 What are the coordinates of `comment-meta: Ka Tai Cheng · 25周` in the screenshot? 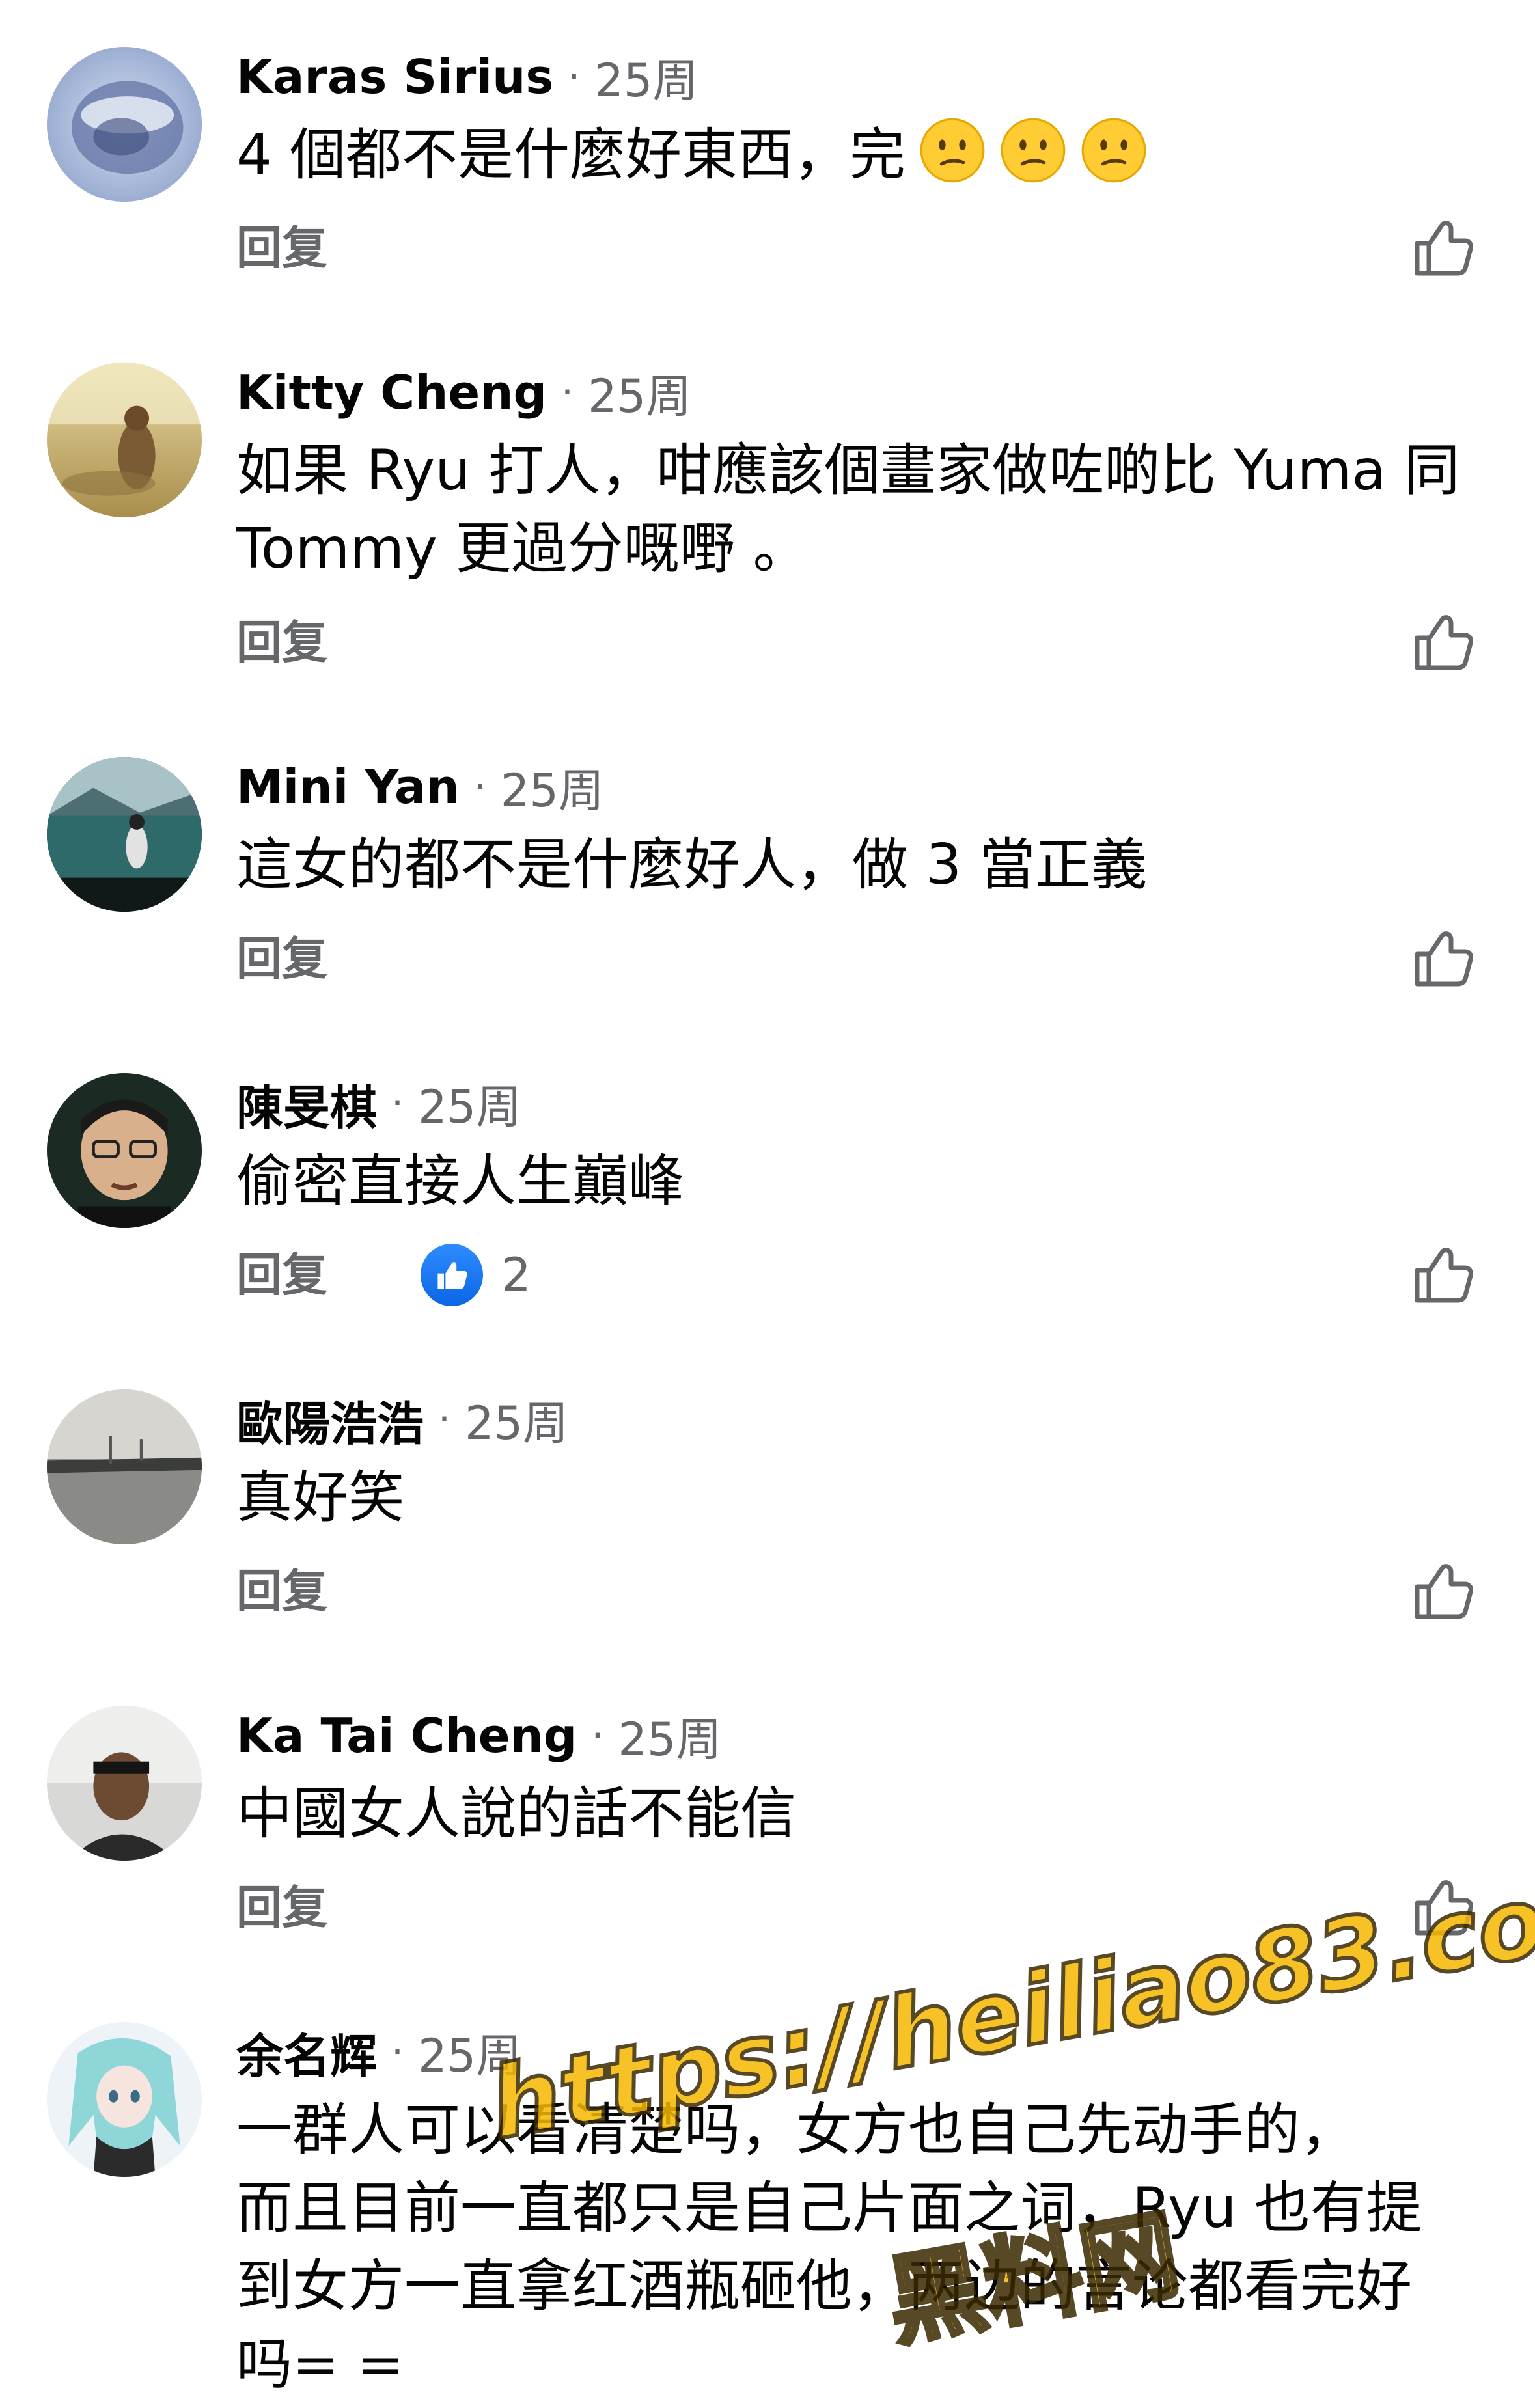 It's located at (479, 1735).